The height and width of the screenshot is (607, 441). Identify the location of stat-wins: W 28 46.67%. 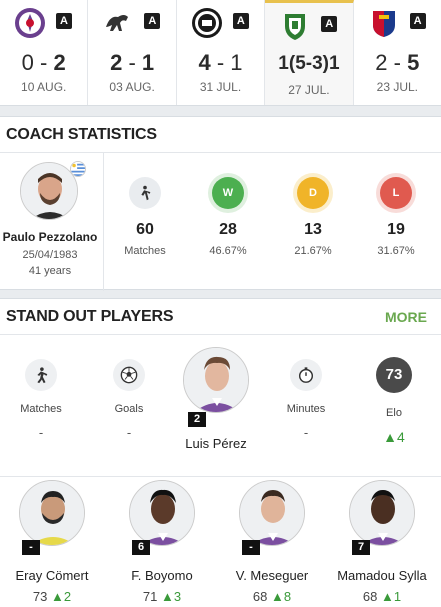
(228, 217).